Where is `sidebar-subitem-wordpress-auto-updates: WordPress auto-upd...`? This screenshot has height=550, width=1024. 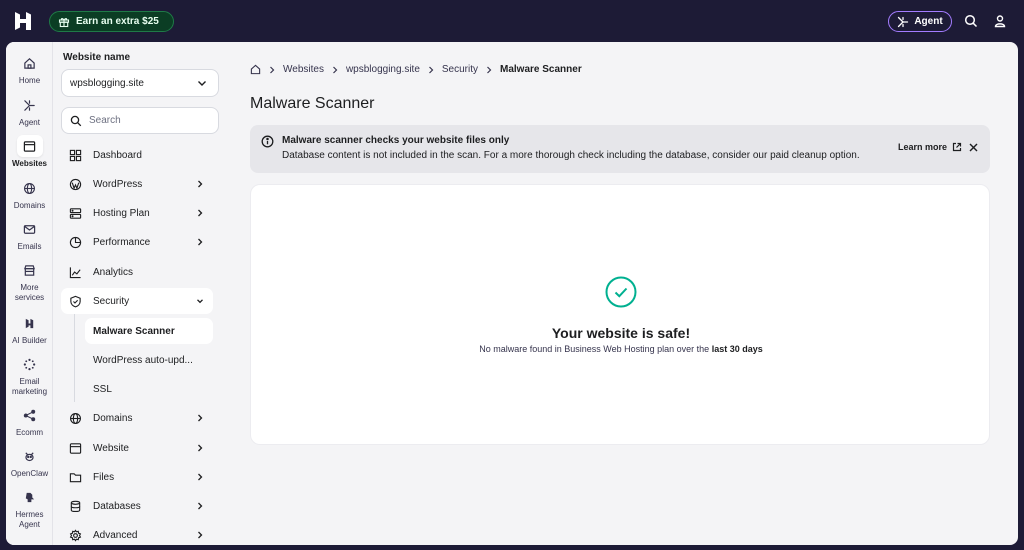 sidebar-subitem-wordpress-auto-updates: WordPress auto-upd... is located at coordinates (149, 360).